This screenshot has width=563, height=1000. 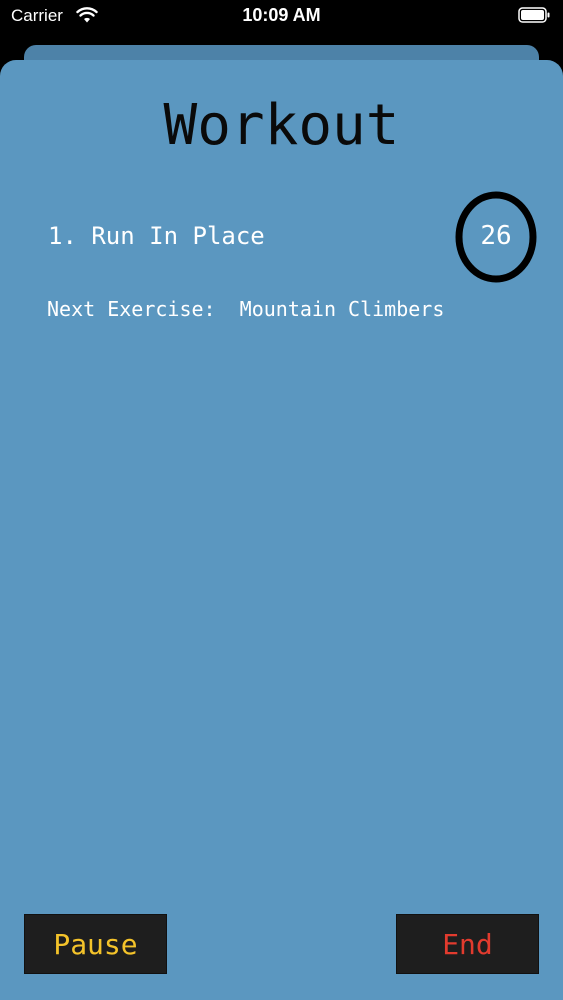 I want to click on pause-button: Pause, so click(x=95, y=944).